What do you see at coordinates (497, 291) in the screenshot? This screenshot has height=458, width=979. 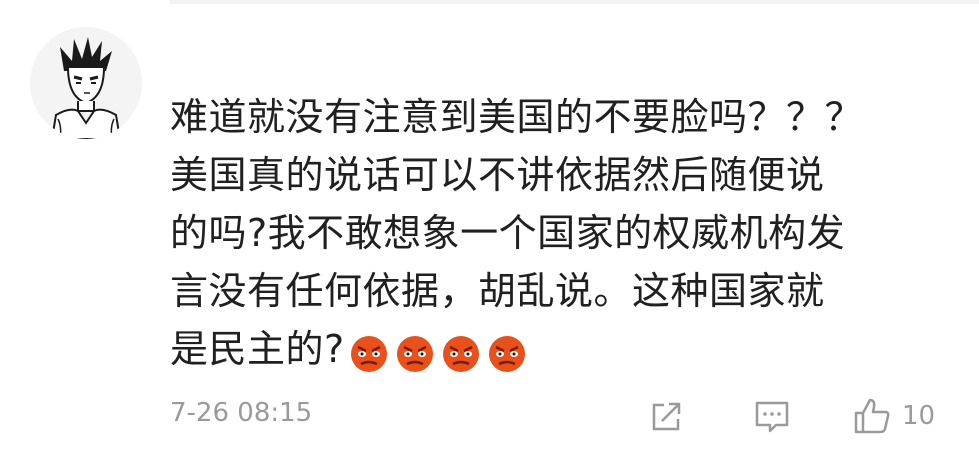 I see `comment-line: 言没有任何依据，胡乱说。这种国家就` at bounding box center [497, 291].